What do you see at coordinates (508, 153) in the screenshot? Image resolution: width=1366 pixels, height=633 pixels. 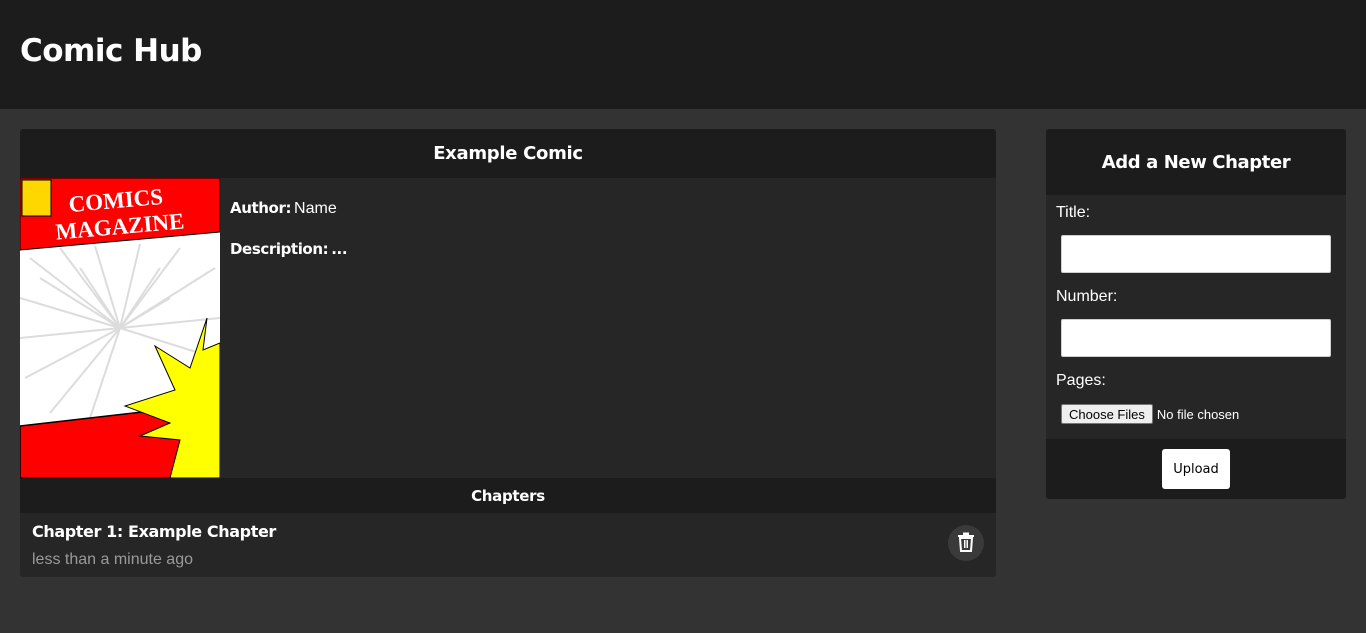 I see `comic-title: Example Comic` at bounding box center [508, 153].